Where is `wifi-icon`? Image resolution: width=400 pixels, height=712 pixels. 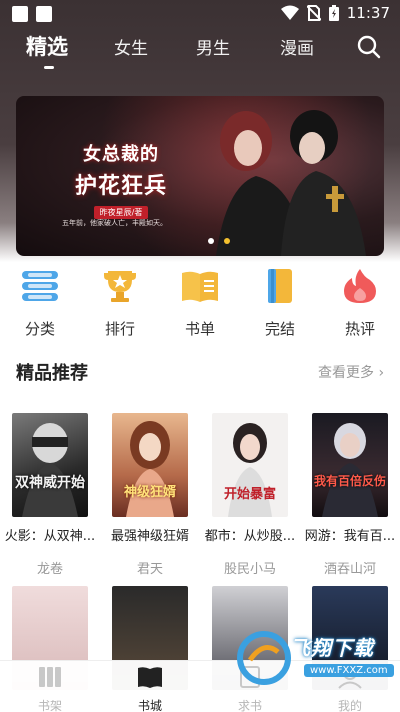 wifi-icon is located at coordinates (289, 12).